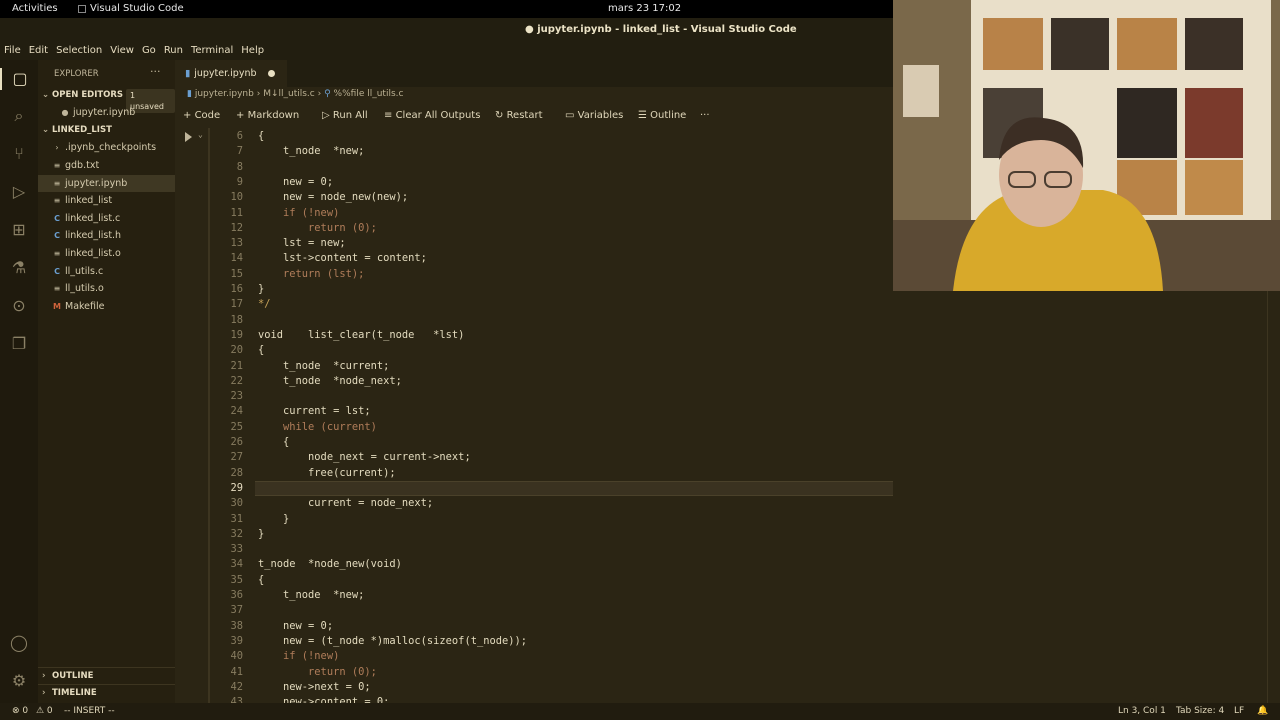  What do you see at coordinates (231, 73) in the screenshot?
I see `tab-jupyter-ipynb: ▮ jupyter.ipynb` at bounding box center [231, 73].